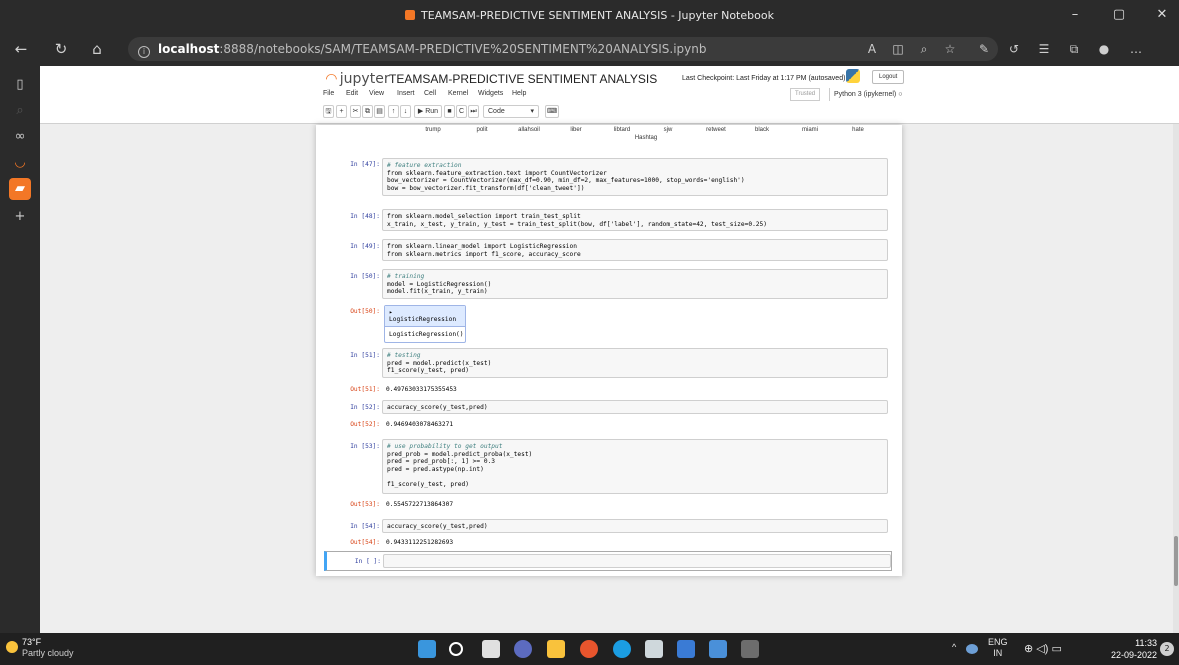 This screenshot has width=1179, height=665. What do you see at coordinates (750, 649) in the screenshot?
I see `terminal-icon` at bounding box center [750, 649].